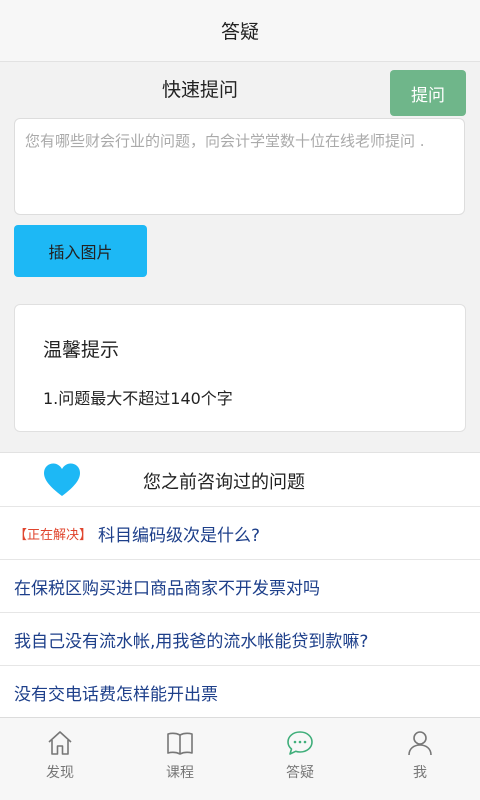 This screenshot has width=480, height=800. I want to click on tab-courses: 课程, so click(180, 759).